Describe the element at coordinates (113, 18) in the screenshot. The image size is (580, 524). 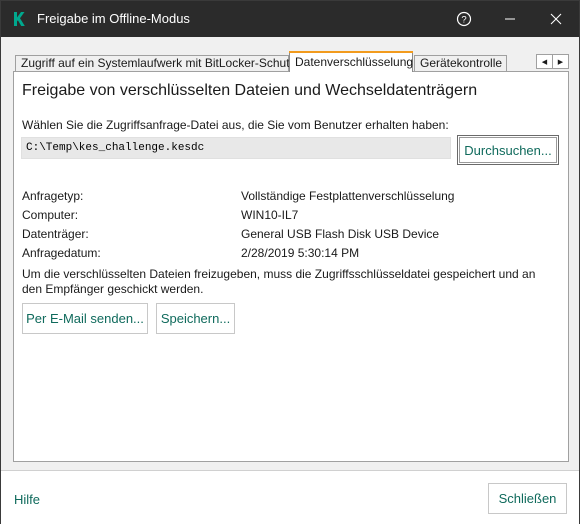
I see `window-title: Freigabe im Offline-Modus` at that location.